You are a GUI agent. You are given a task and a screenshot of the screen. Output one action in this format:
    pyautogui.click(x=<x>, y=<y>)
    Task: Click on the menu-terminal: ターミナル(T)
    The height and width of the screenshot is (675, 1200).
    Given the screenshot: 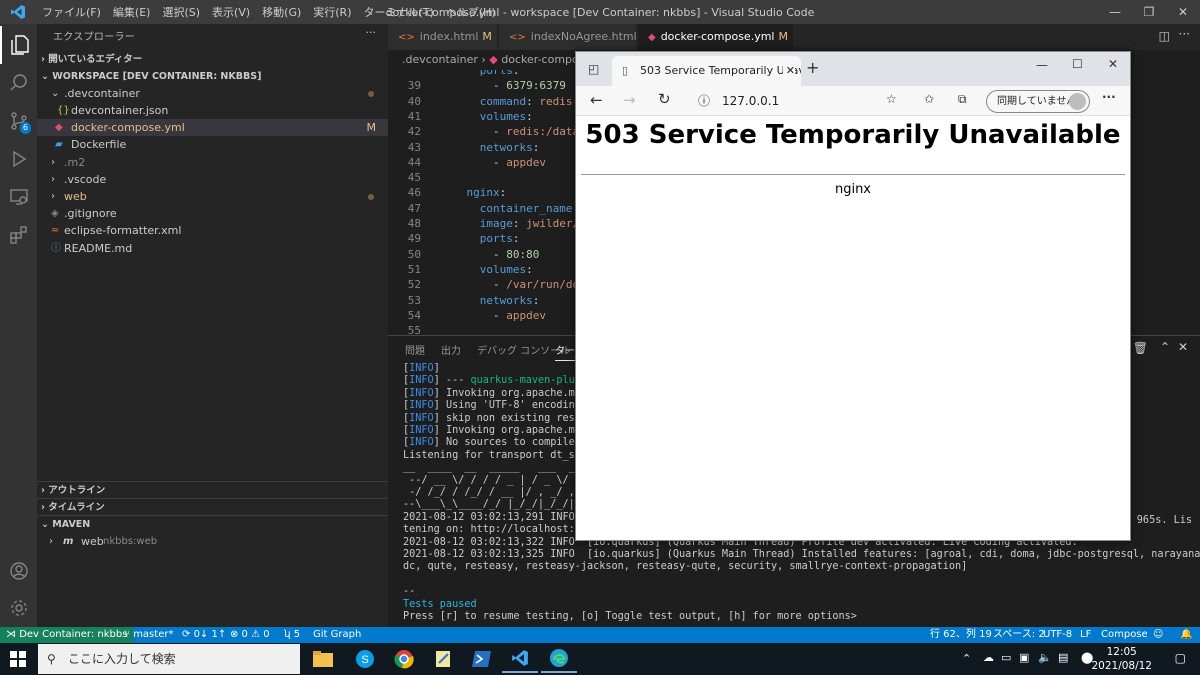 What is the action you would take?
    pyautogui.click(x=399, y=12)
    